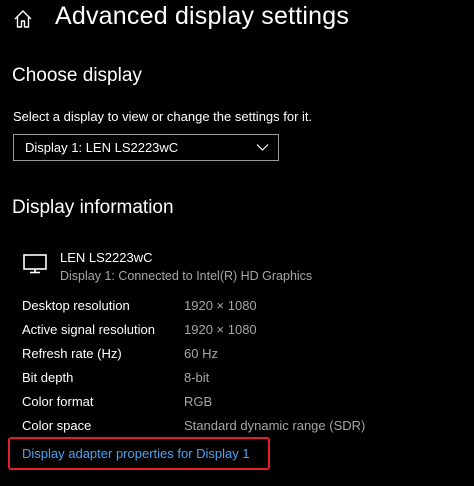  I want to click on display-select-dropdown: Display 1: LEN LS2223wC, so click(146, 147).